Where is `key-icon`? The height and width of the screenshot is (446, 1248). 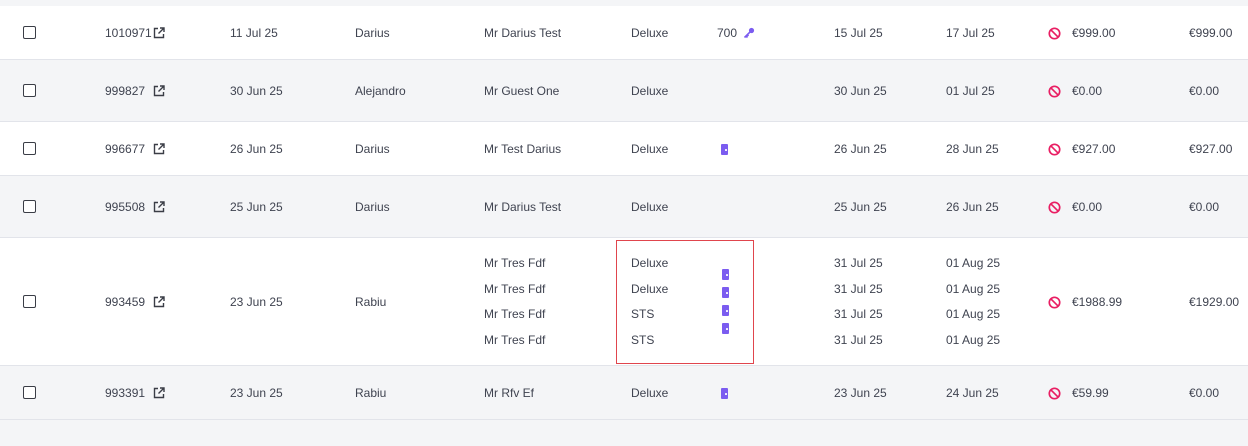
key-icon is located at coordinates (749, 33).